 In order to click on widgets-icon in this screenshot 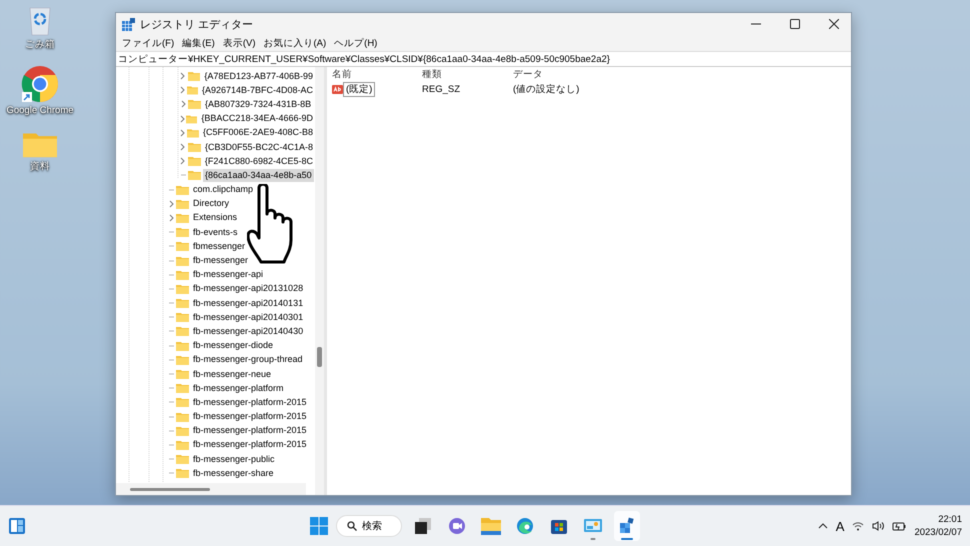, I will do `click(17, 526)`.